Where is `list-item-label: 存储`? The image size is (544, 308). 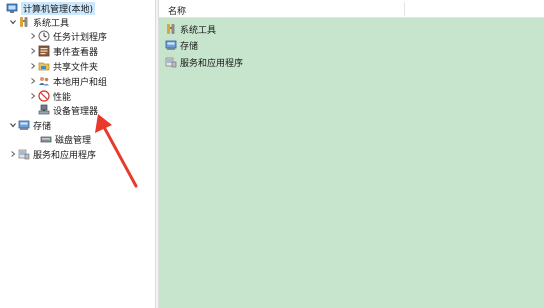
list-item-label: 存储 is located at coordinates (189, 46).